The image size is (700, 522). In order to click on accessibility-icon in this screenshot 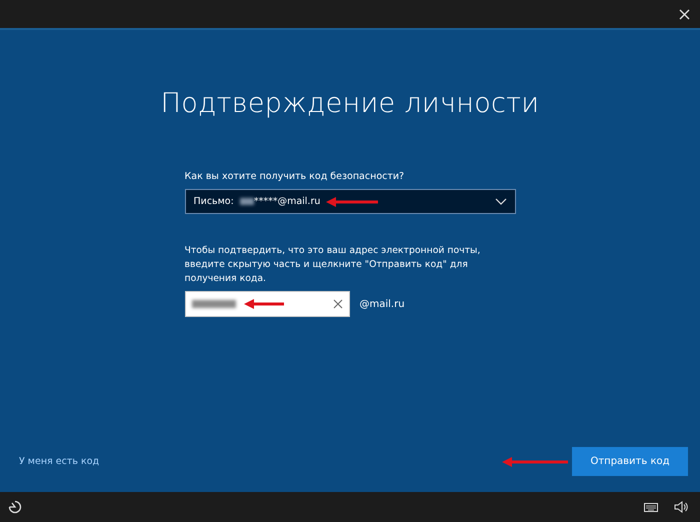, I will do `click(15, 507)`.